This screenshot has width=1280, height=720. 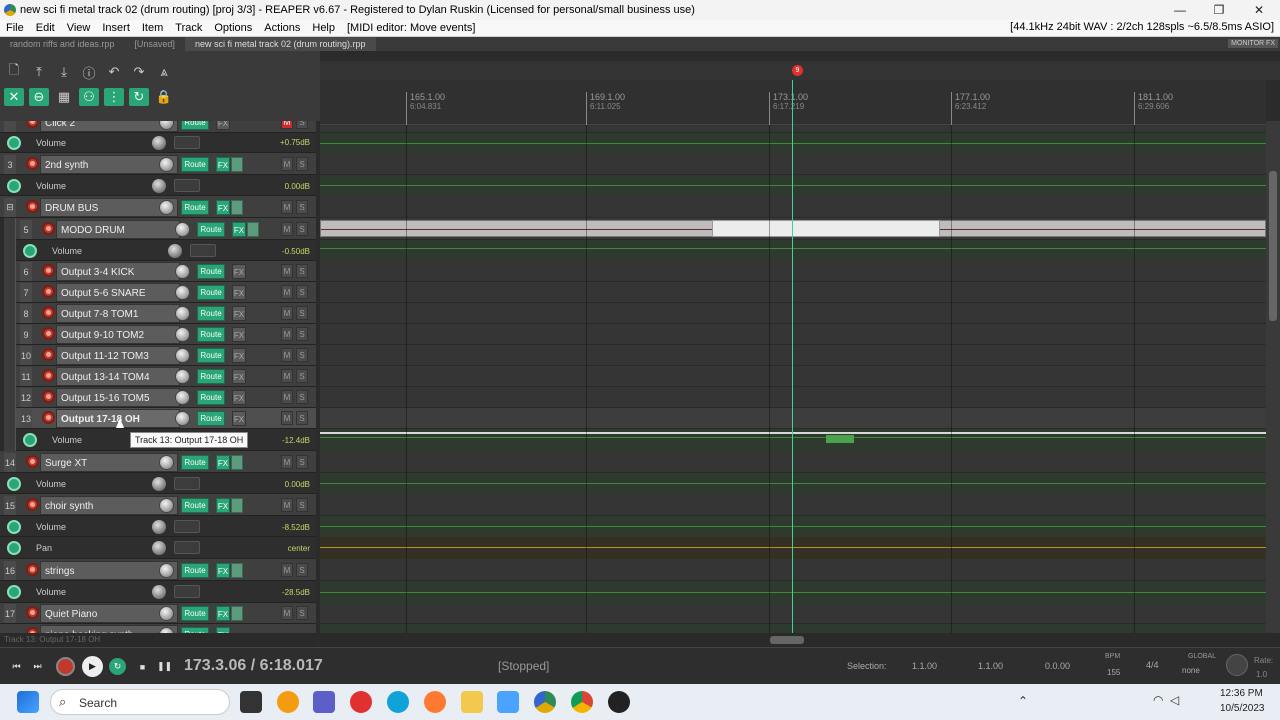 What do you see at coordinates (109, 462) in the screenshot?
I see `track-name: Surge XT` at bounding box center [109, 462].